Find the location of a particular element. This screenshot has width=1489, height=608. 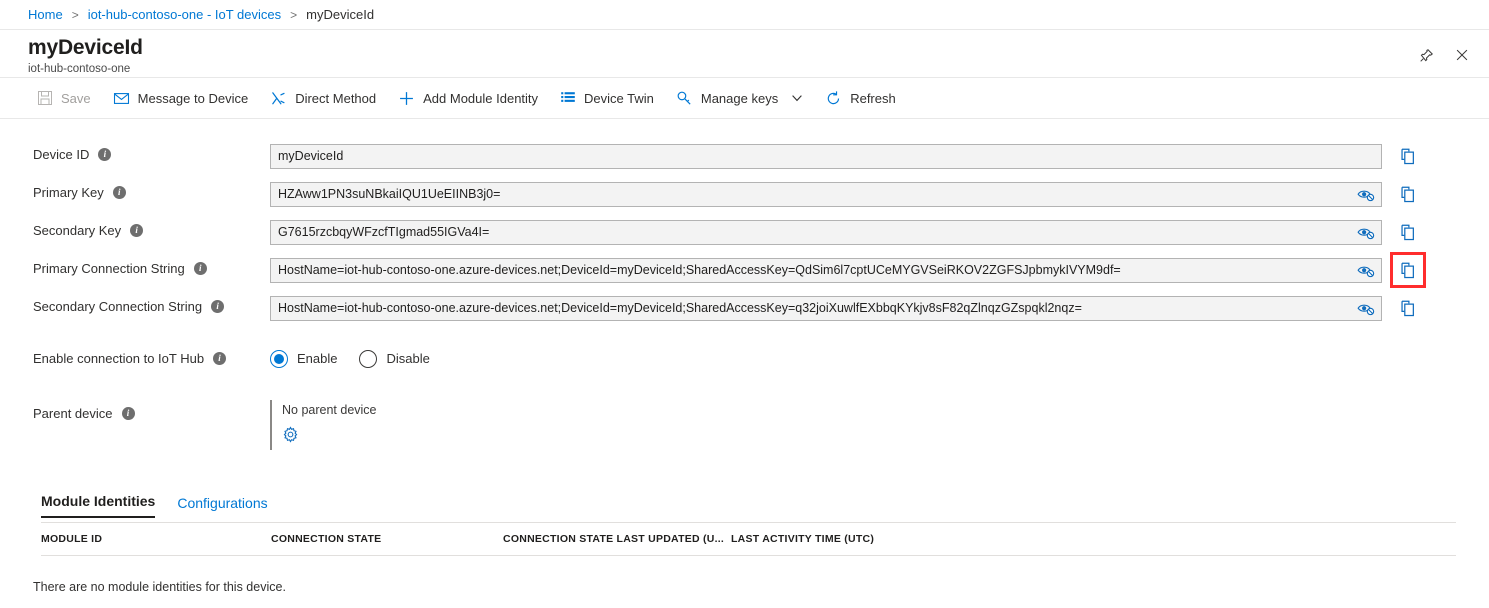

pin-button is located at coordinates (1426, 55).